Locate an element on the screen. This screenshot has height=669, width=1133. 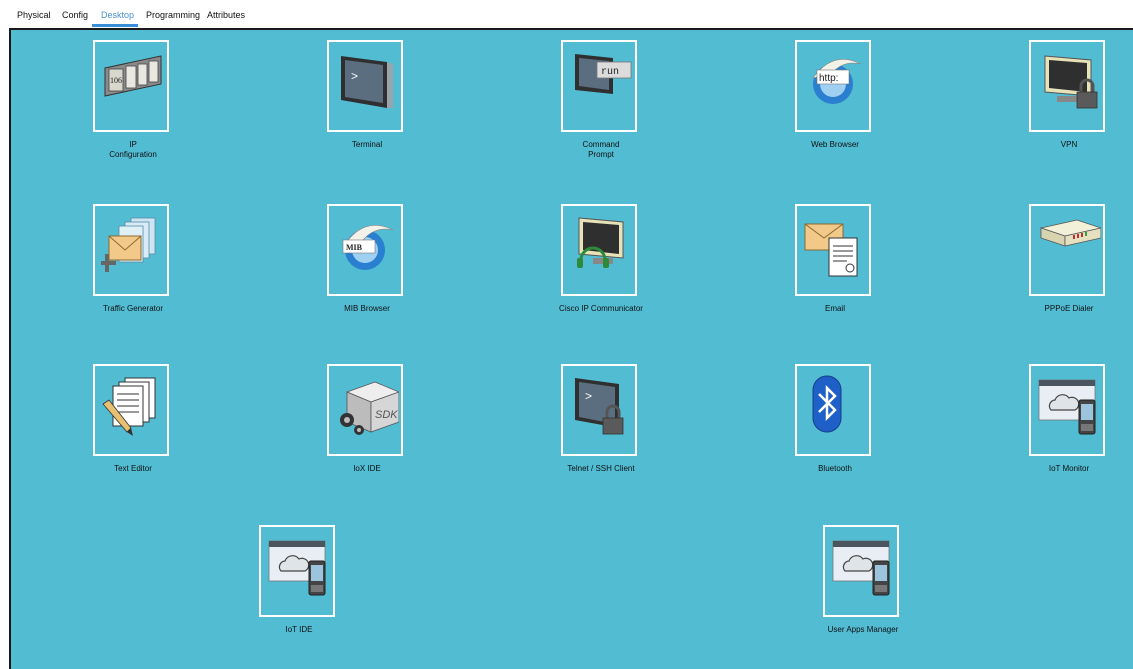
app-cisco-ip-communicator: Cisco IP Communicator is located at coordinates (601, 258).